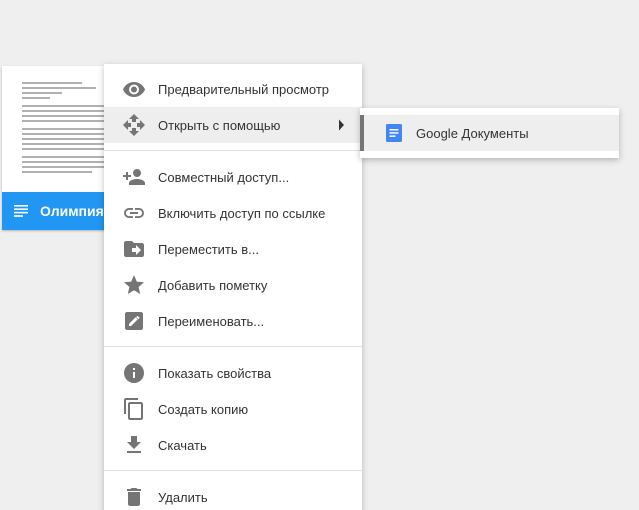 This screenshot has height=510, width=639. What do you see at coordinates (242, 213) in the screenshot?
I see `menu-item-label: Включить доступ по ссылке` at bounding box center [242, 213].